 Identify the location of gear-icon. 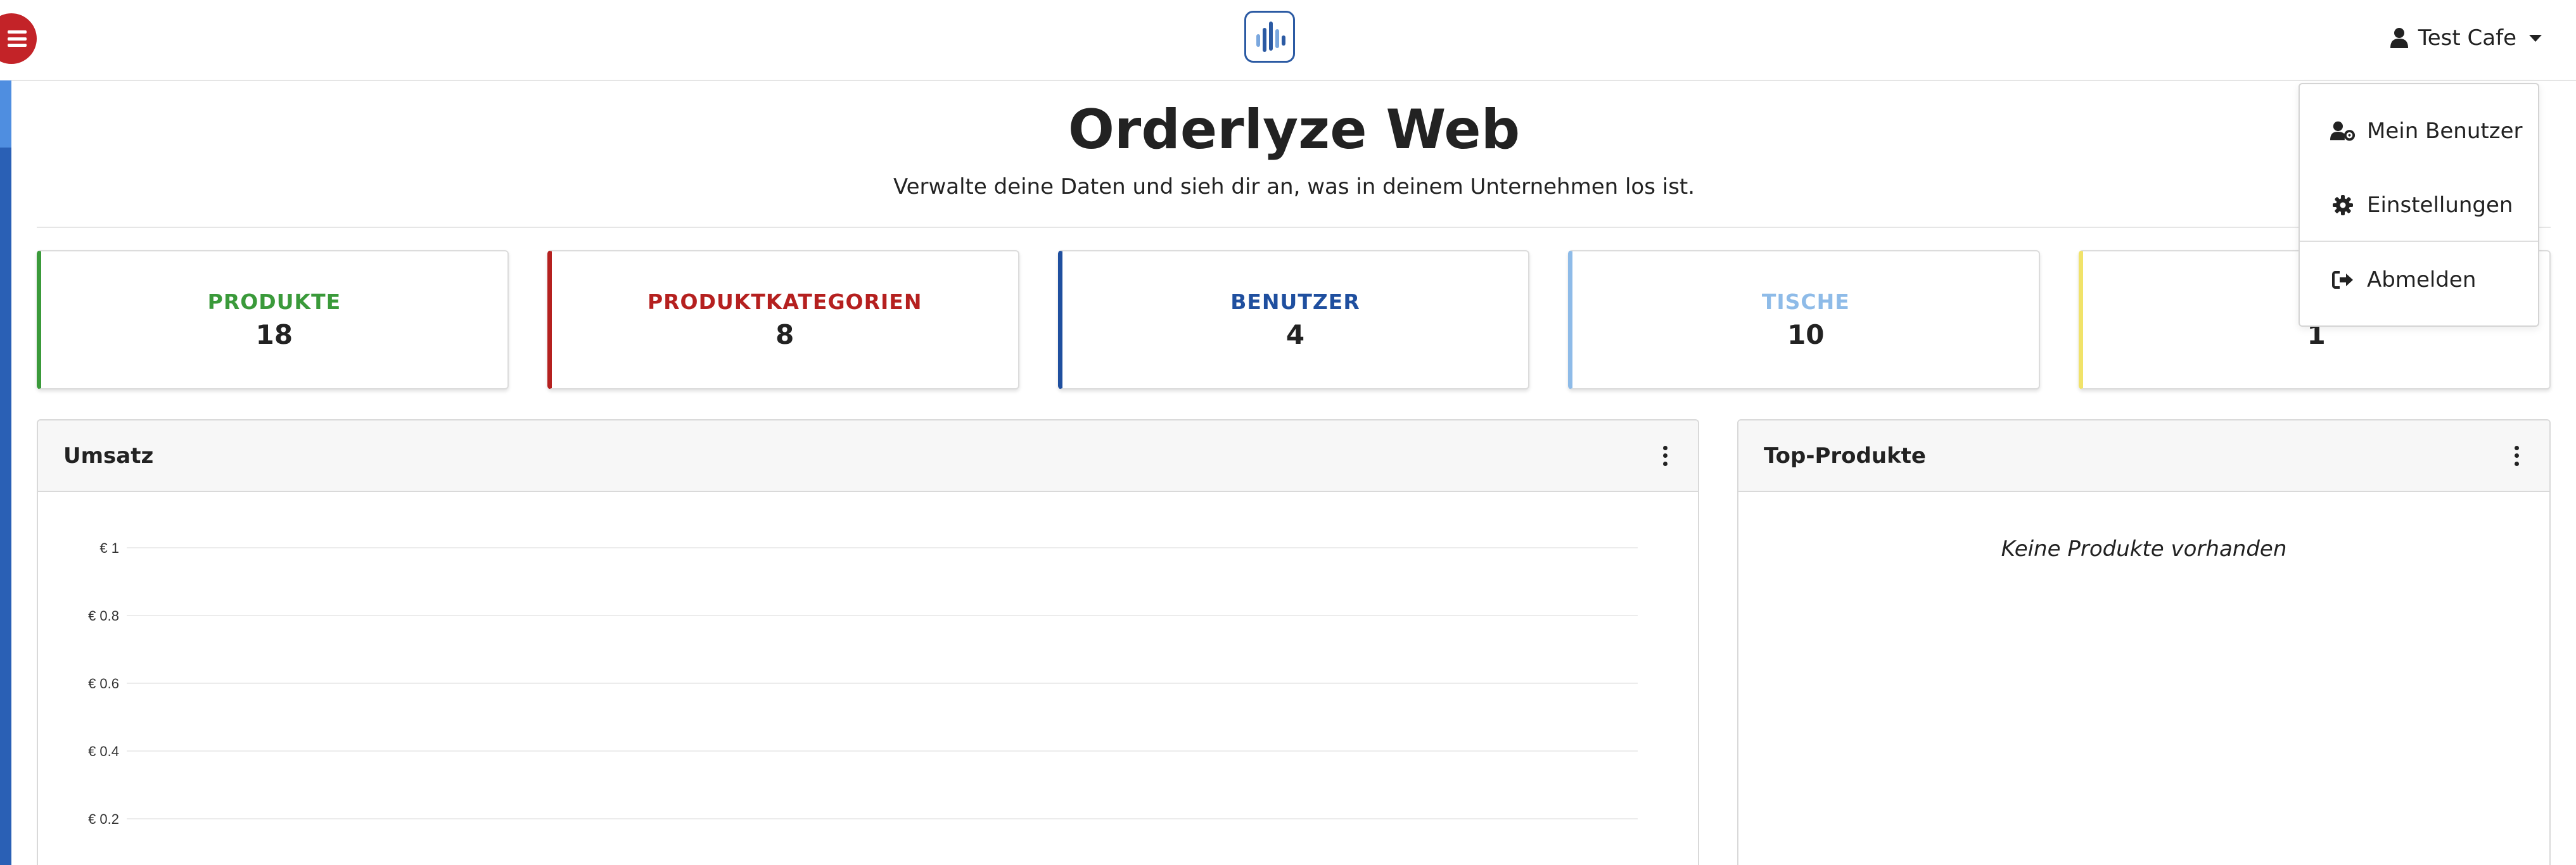
(2343, 205).